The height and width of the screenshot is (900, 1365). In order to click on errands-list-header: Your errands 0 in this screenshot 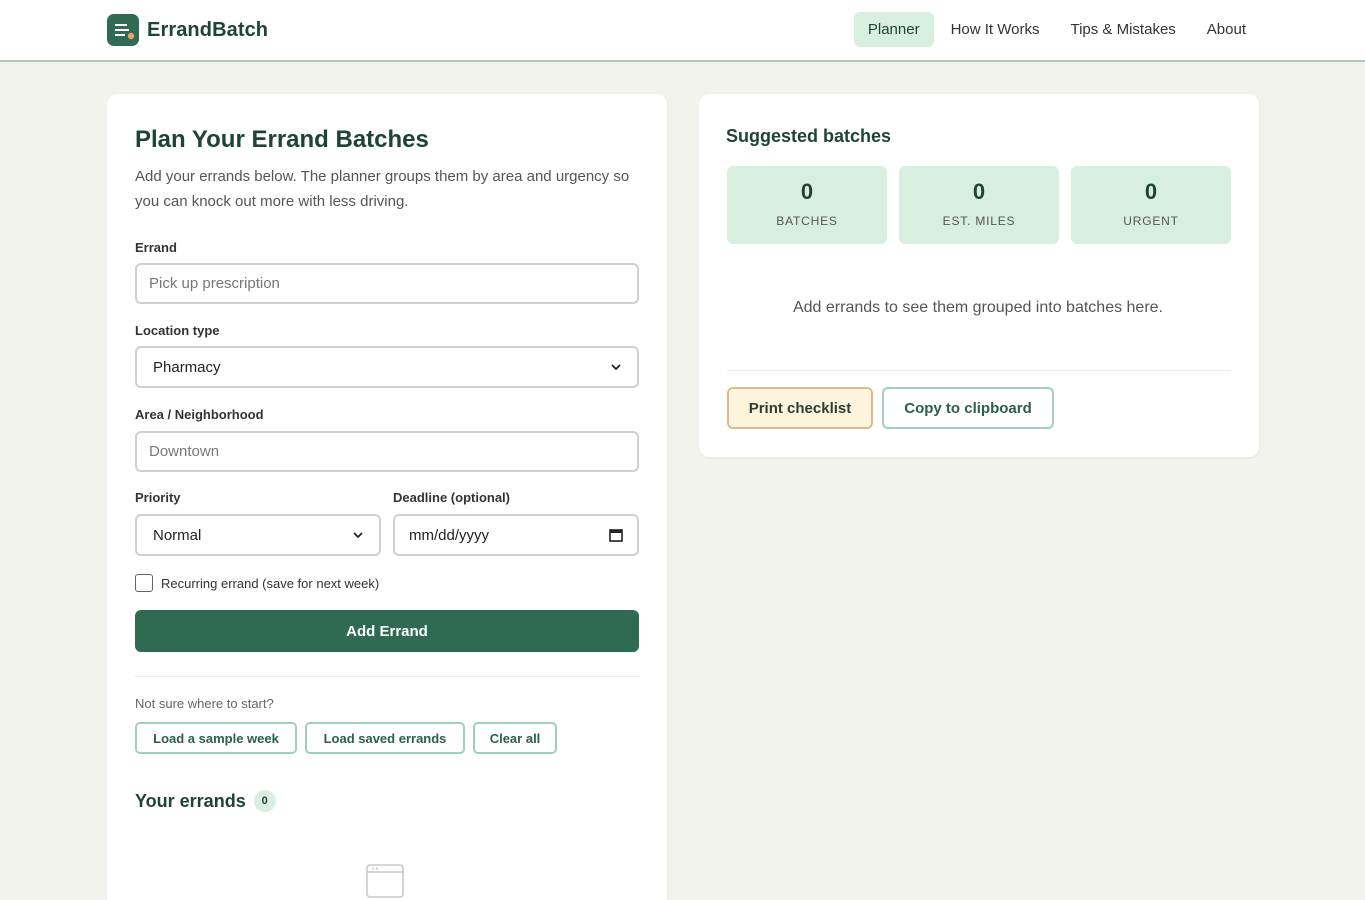, I will do `click(205, 801)`.